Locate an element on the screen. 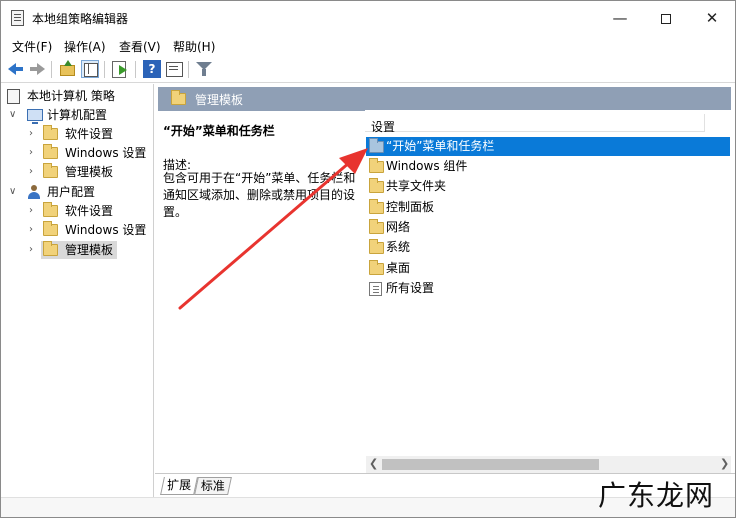  column-divider is located at coordinates (704, 123).